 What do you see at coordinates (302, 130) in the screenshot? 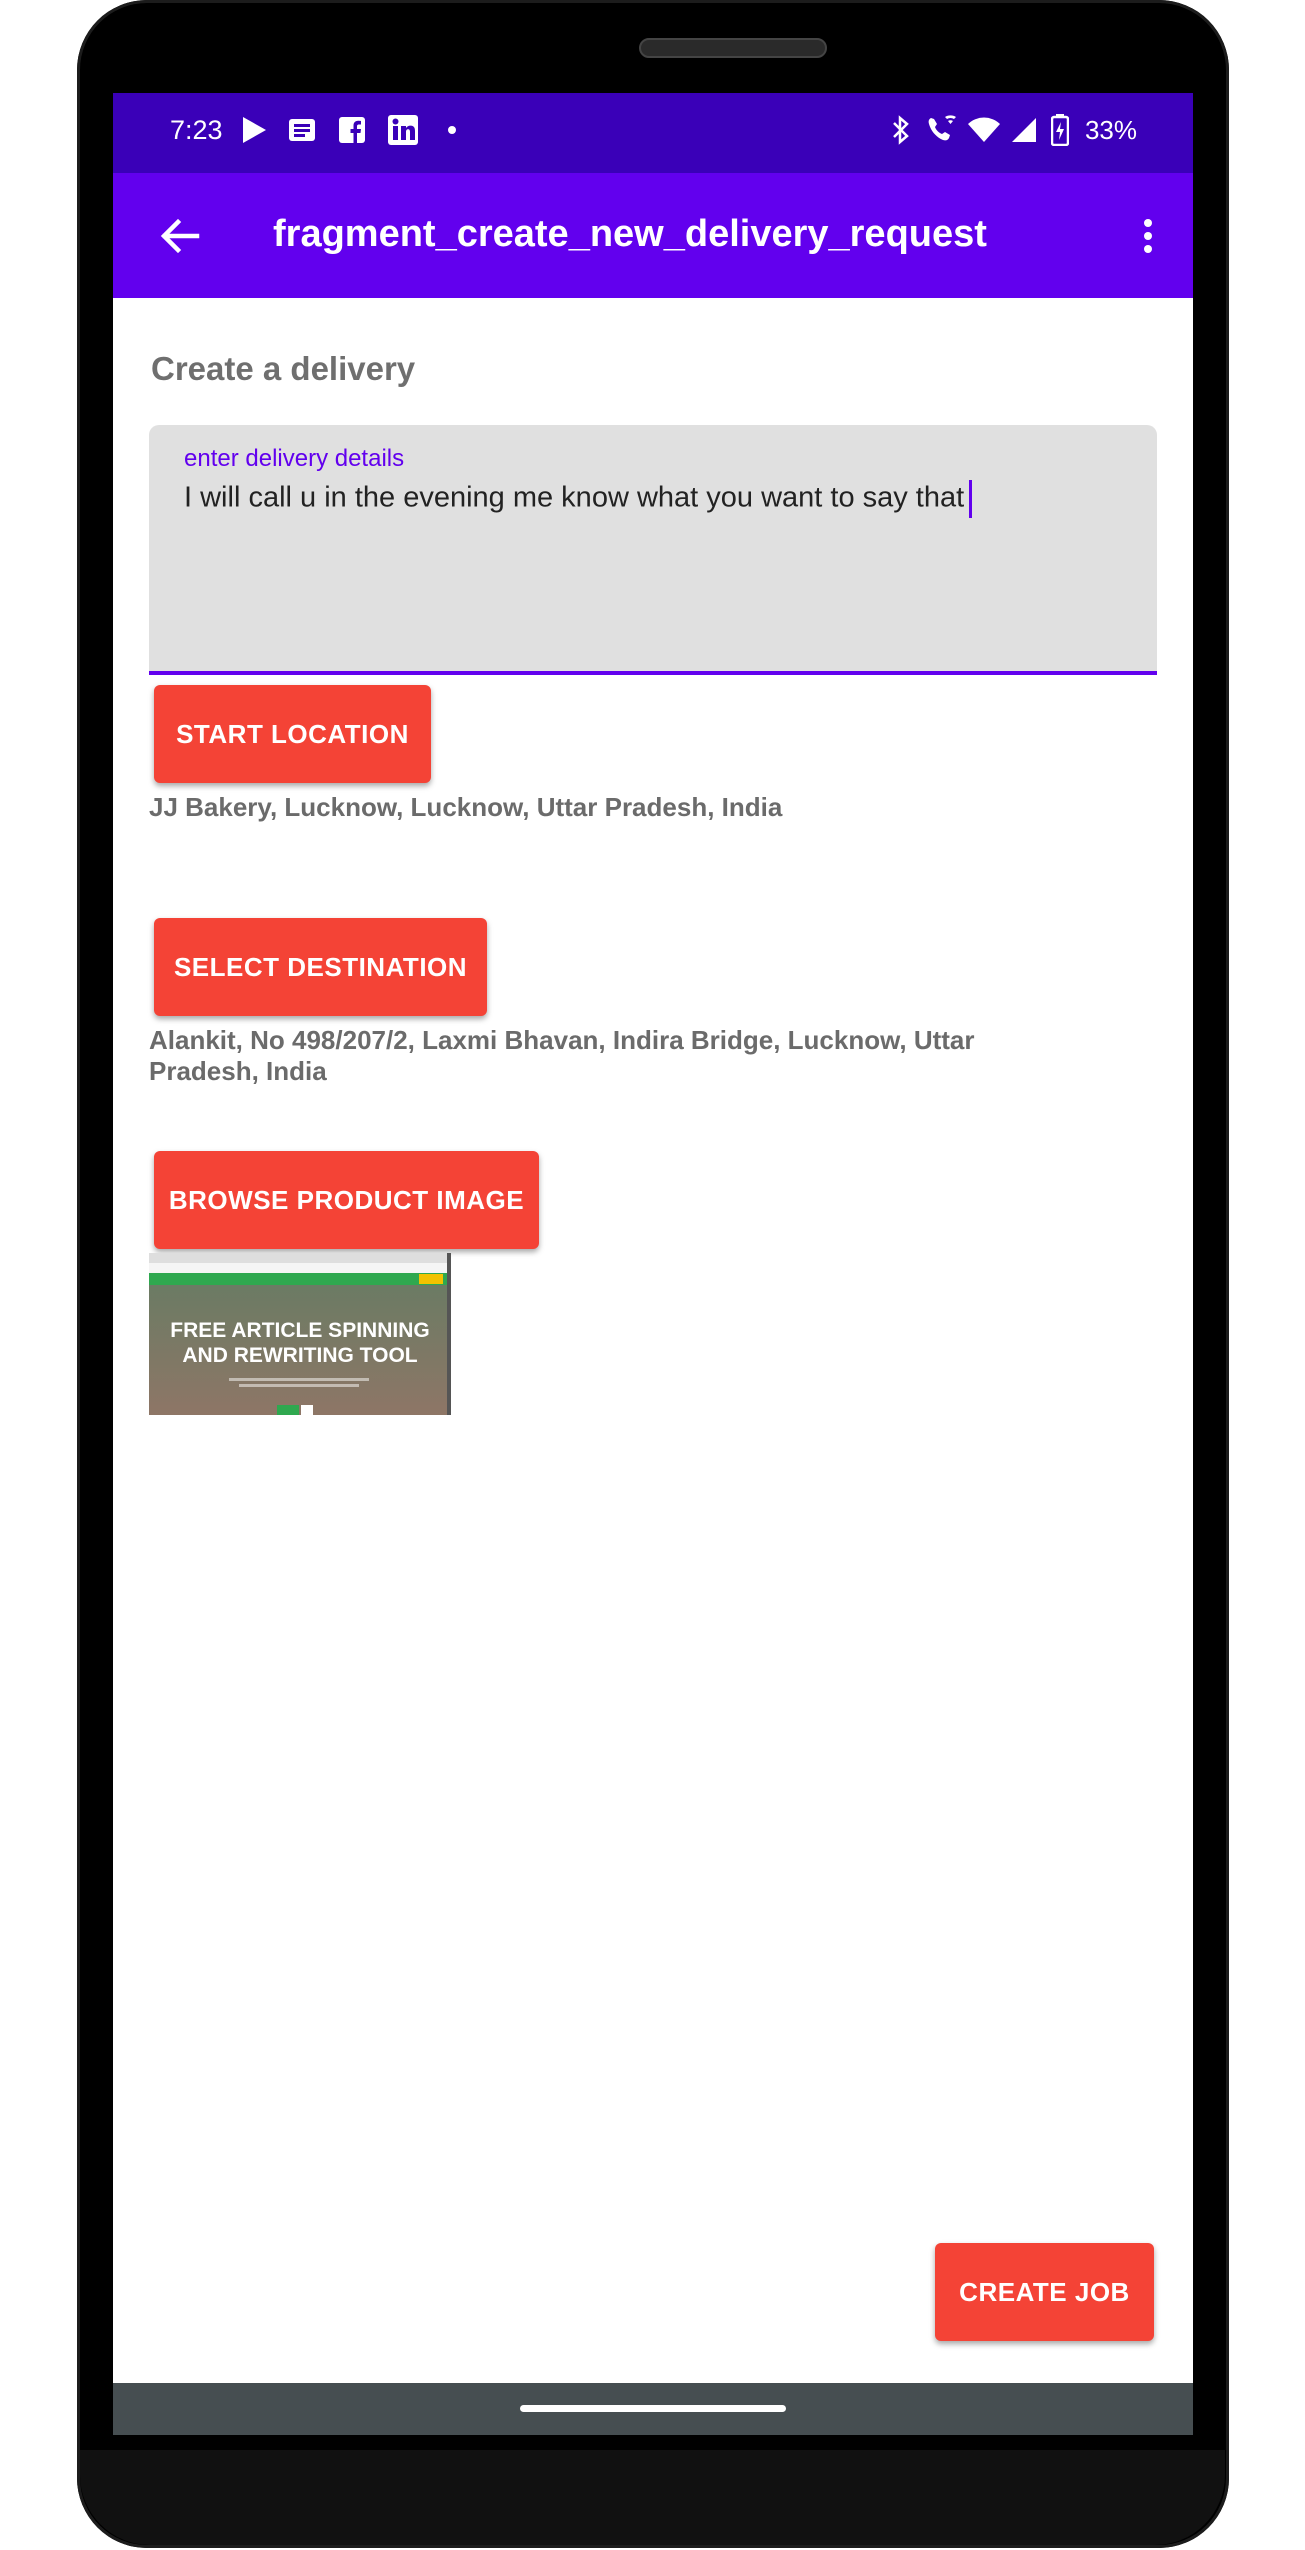
I see `news-icon` at bounding box center [302, 130].